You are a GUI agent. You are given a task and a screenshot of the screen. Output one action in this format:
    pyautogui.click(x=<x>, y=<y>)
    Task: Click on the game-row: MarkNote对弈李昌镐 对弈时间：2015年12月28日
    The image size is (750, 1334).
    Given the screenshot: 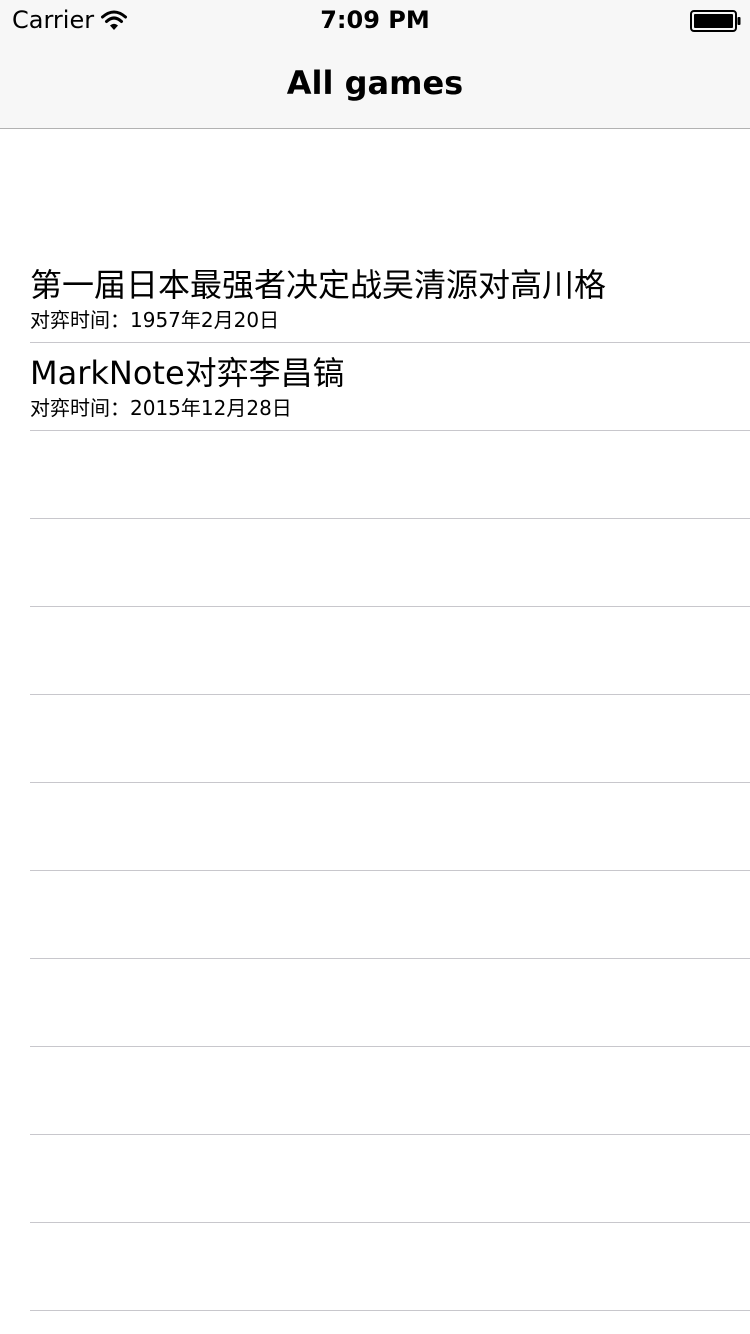 What is the action you would take?
    pyautogui.click(x=390, y=387)
    